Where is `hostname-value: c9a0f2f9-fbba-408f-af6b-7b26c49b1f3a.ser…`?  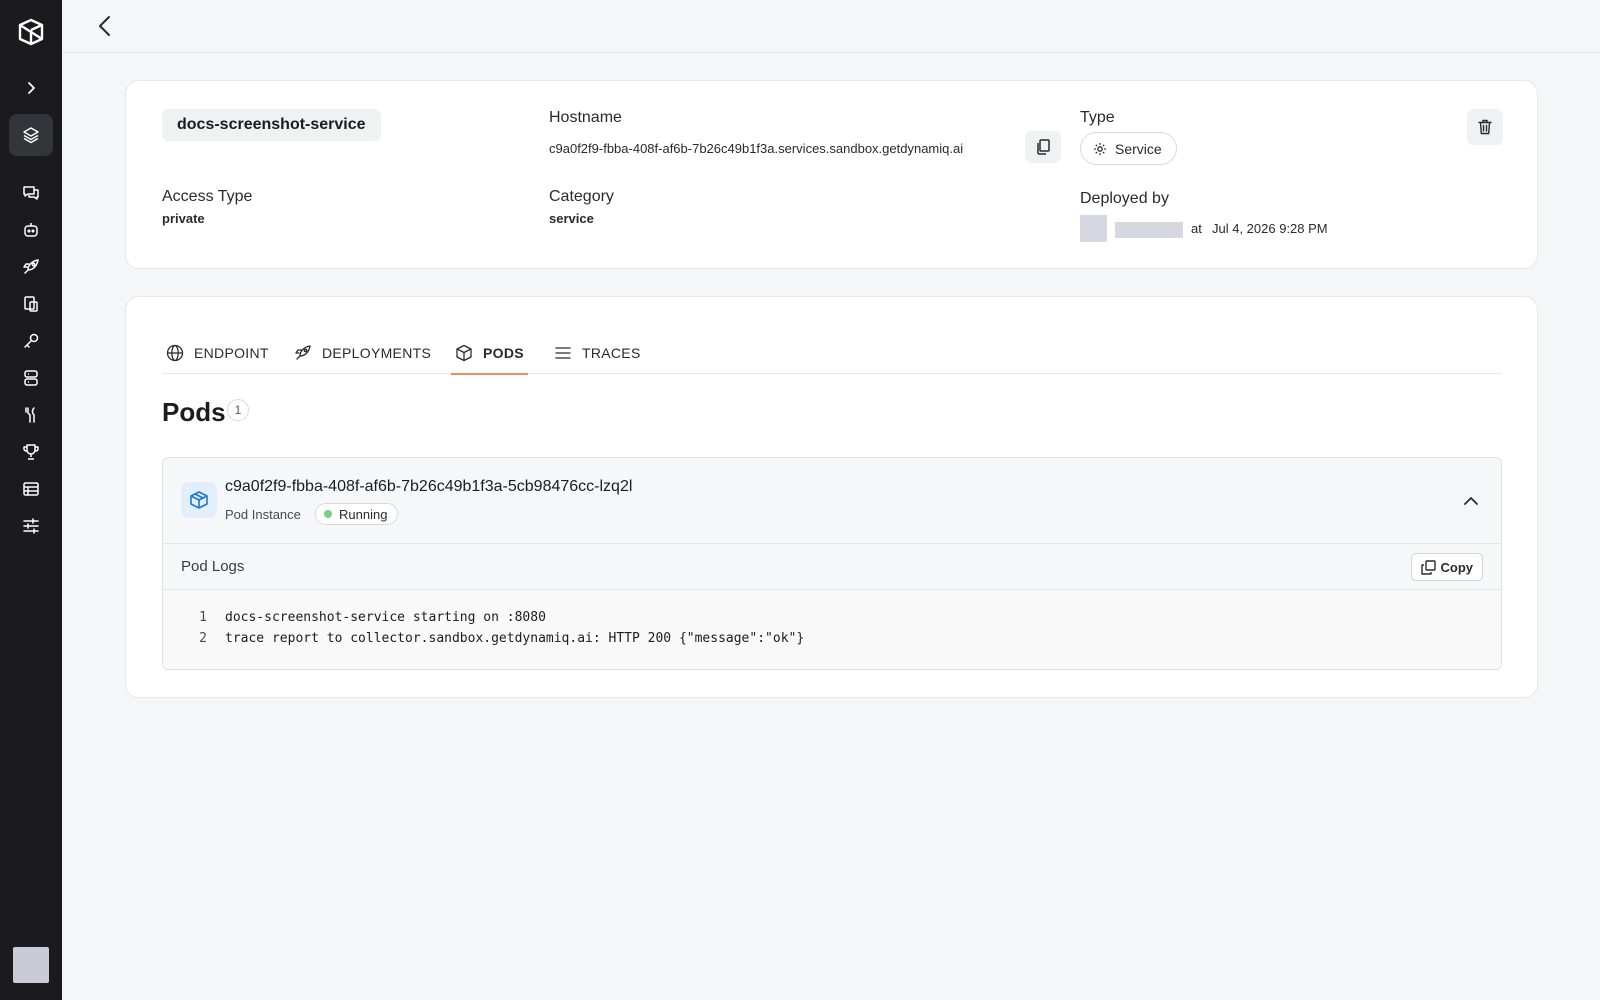 hostname-value: c9a0f2f9-fbba-408f-af6b-7b26c49b1f3a.ser… is located at coordinates (756, 148).